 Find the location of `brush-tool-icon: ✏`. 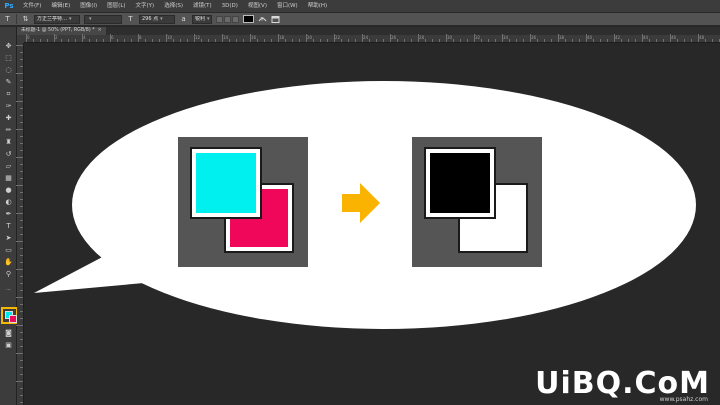

brush-tool-icon: ✏ is located at coordinates (8, 130).